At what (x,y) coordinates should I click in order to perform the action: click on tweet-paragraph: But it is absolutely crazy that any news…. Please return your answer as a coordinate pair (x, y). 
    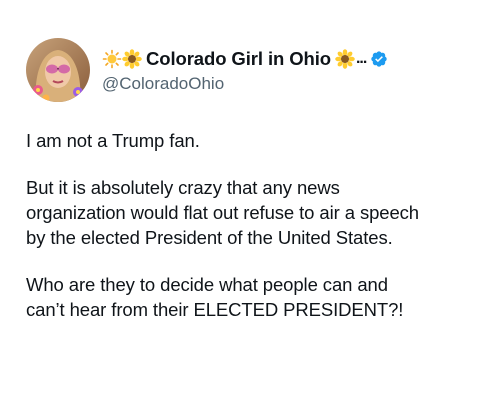
    Looking at the image, I should click on (222, 212).